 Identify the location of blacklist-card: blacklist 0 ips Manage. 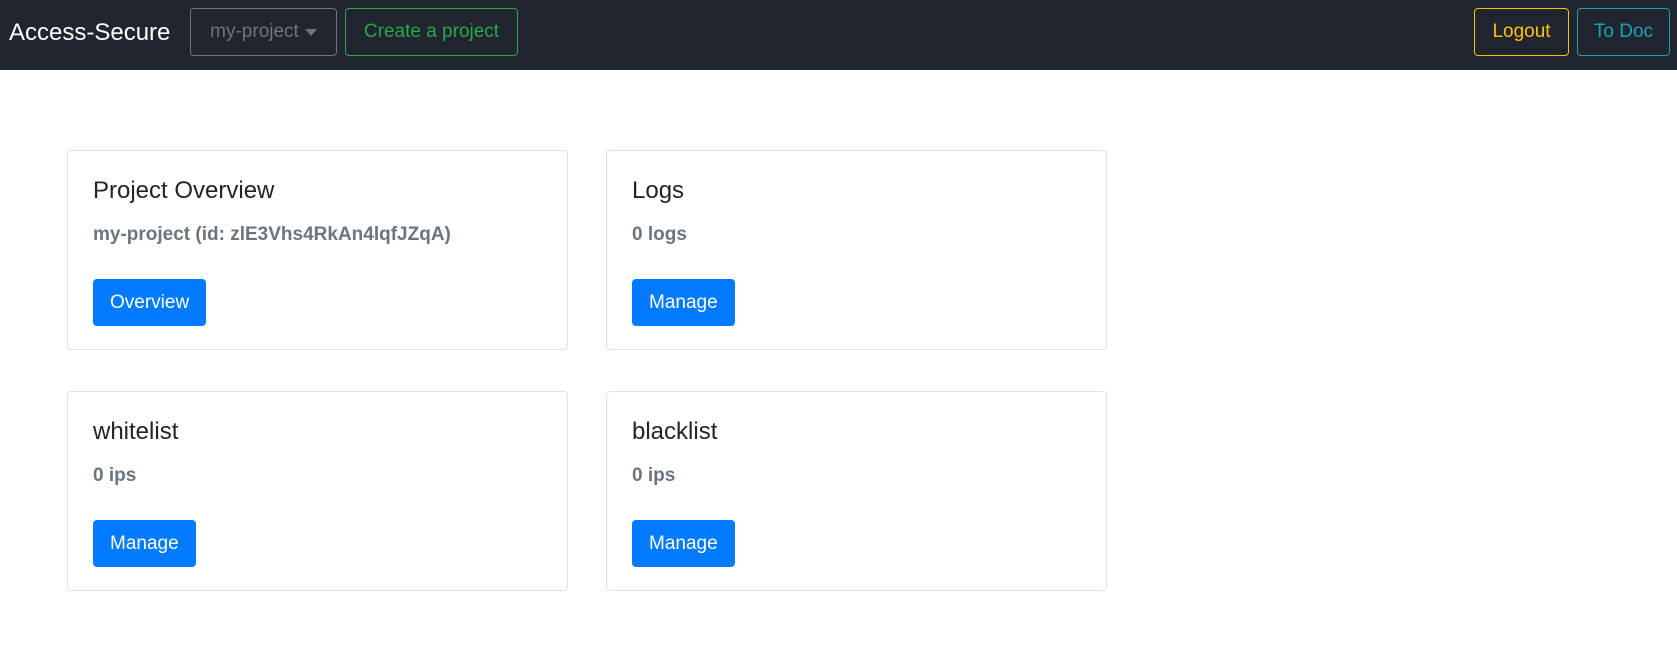
(856, 491).